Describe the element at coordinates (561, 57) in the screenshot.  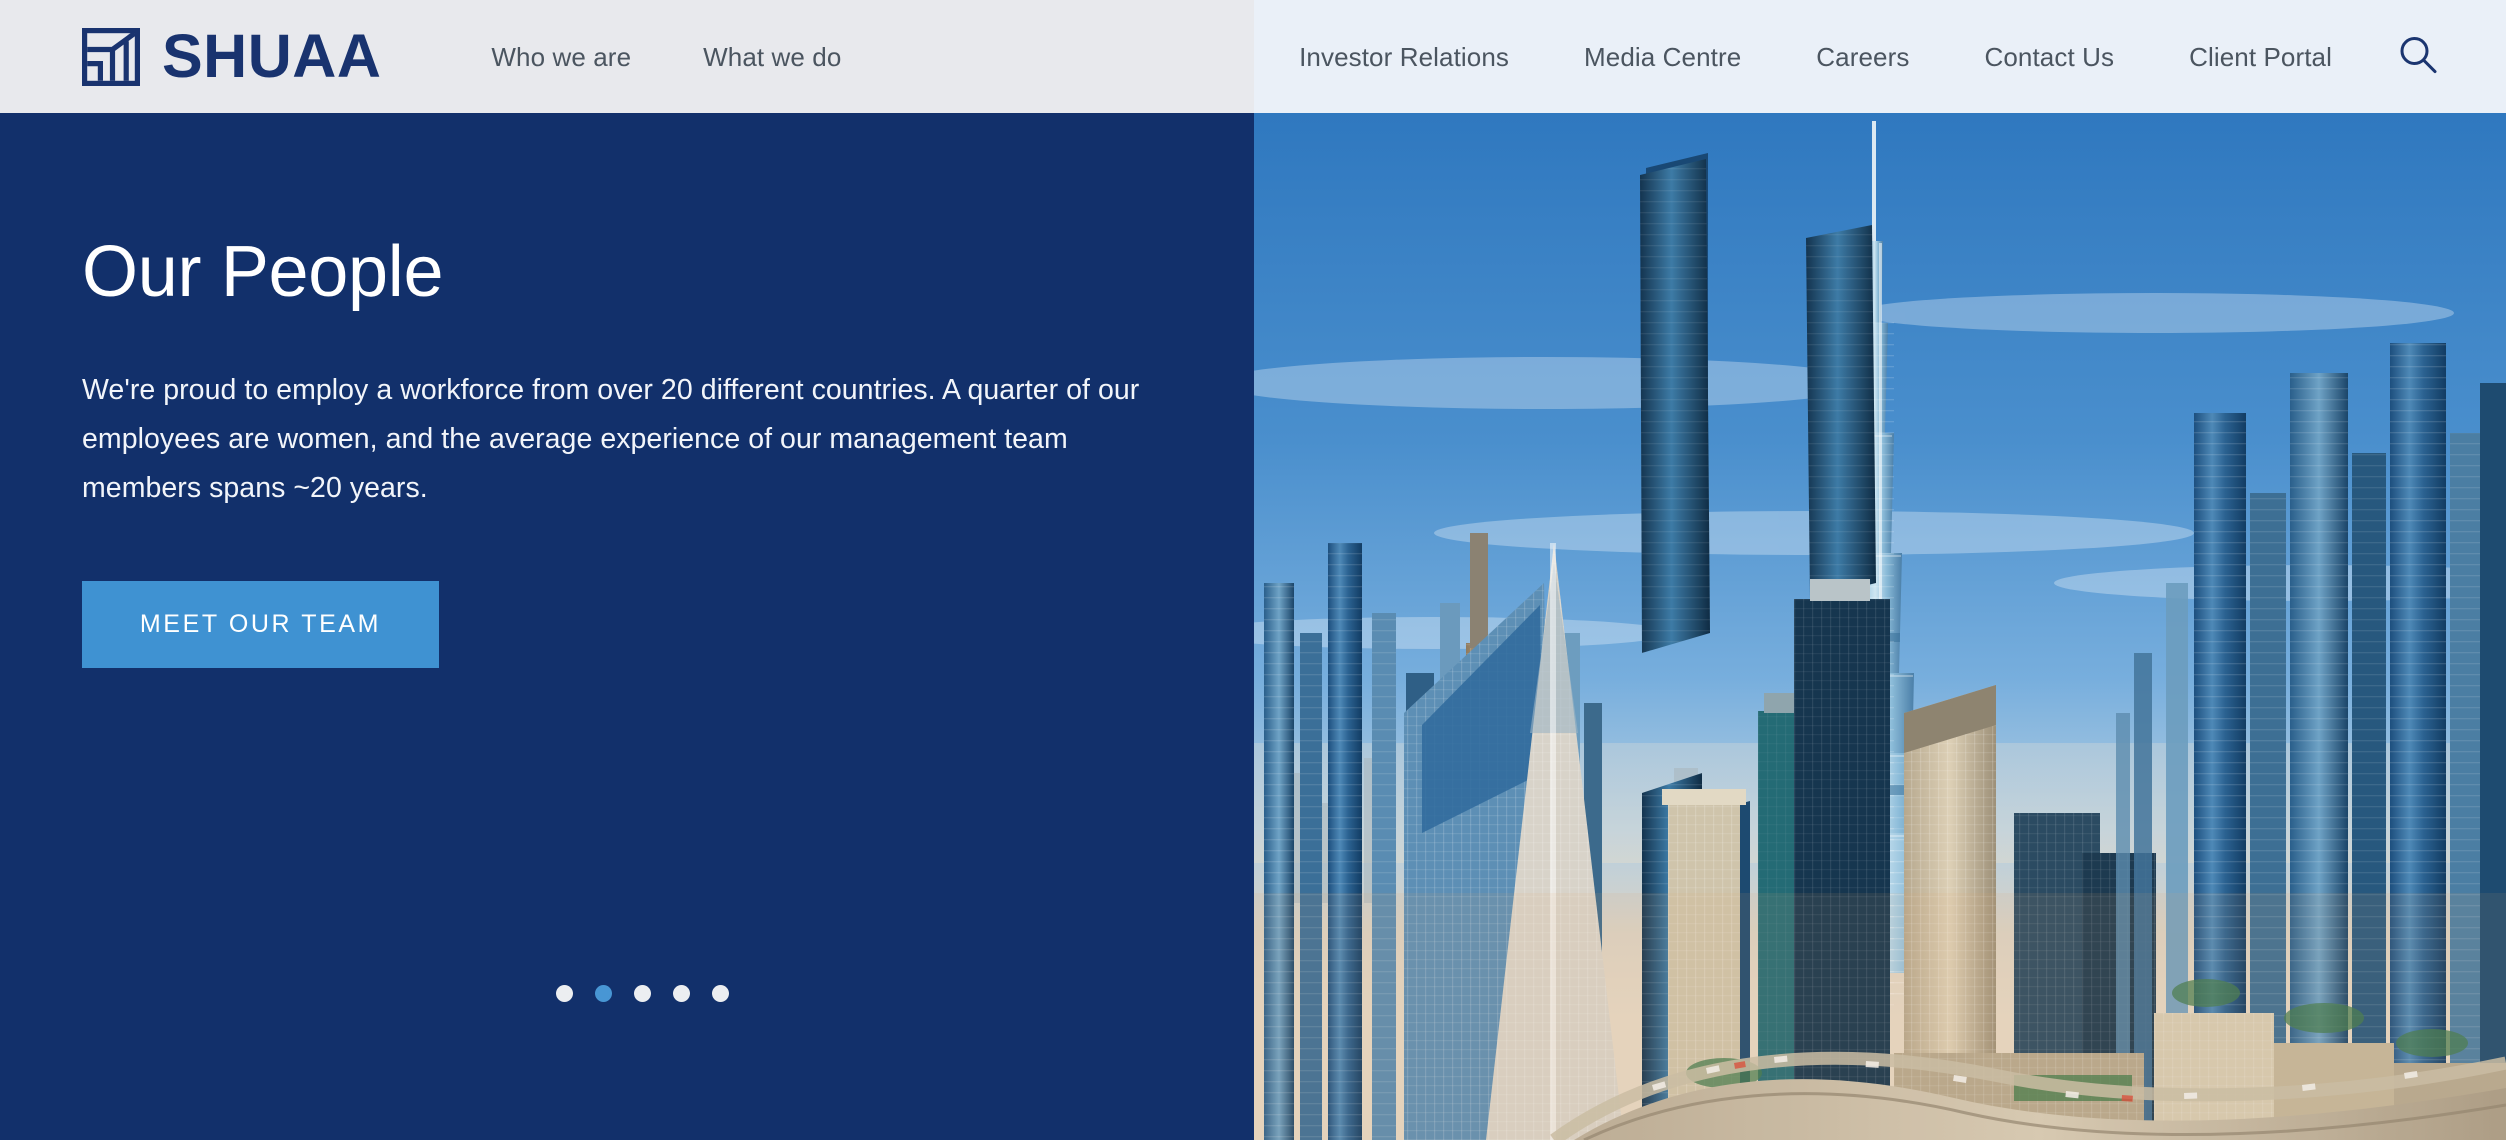
I see `nav-item-who-we-are: Who we are` at that location.